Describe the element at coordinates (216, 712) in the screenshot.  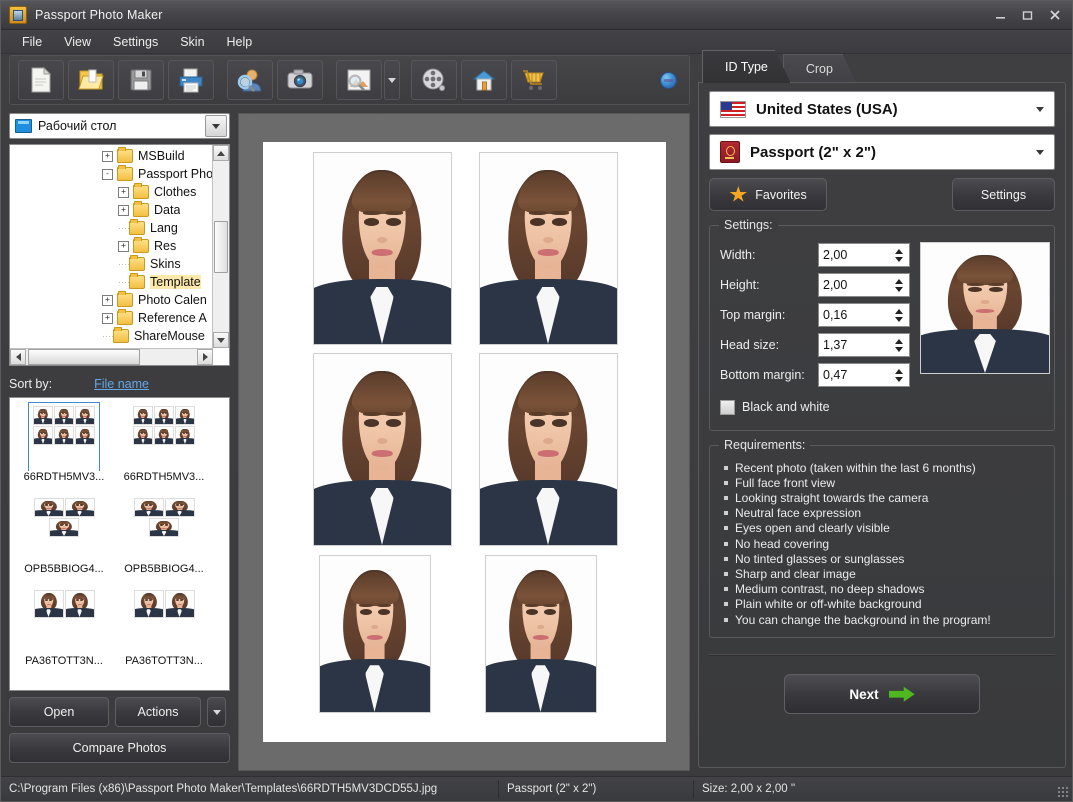
I see `actions-dropdown-button` at that location.